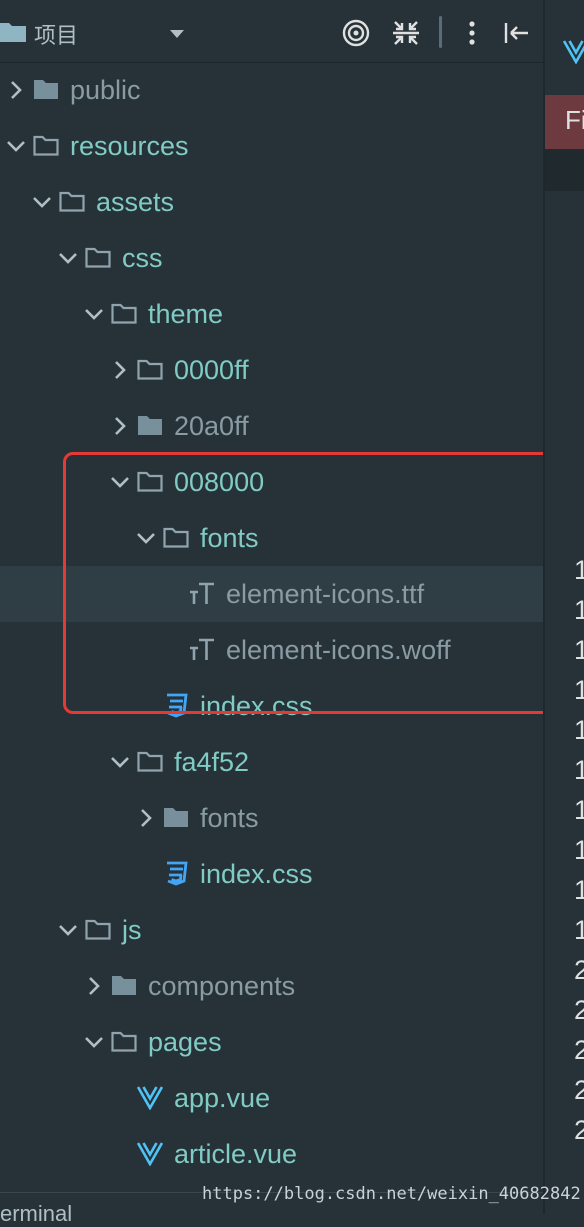 This screenshot has height=1227, width=584. I want to click on tree-item-label: js, so click(132, 930).